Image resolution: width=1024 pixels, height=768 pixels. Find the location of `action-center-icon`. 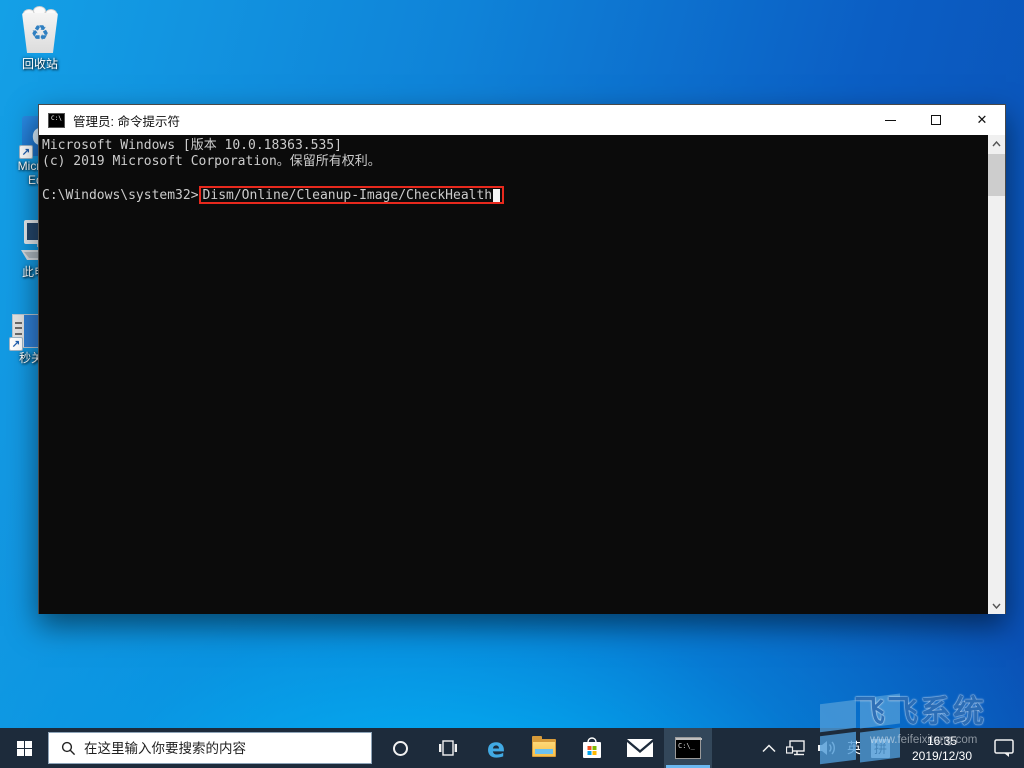

action-center-icon is located at coordinates (1004, 747).